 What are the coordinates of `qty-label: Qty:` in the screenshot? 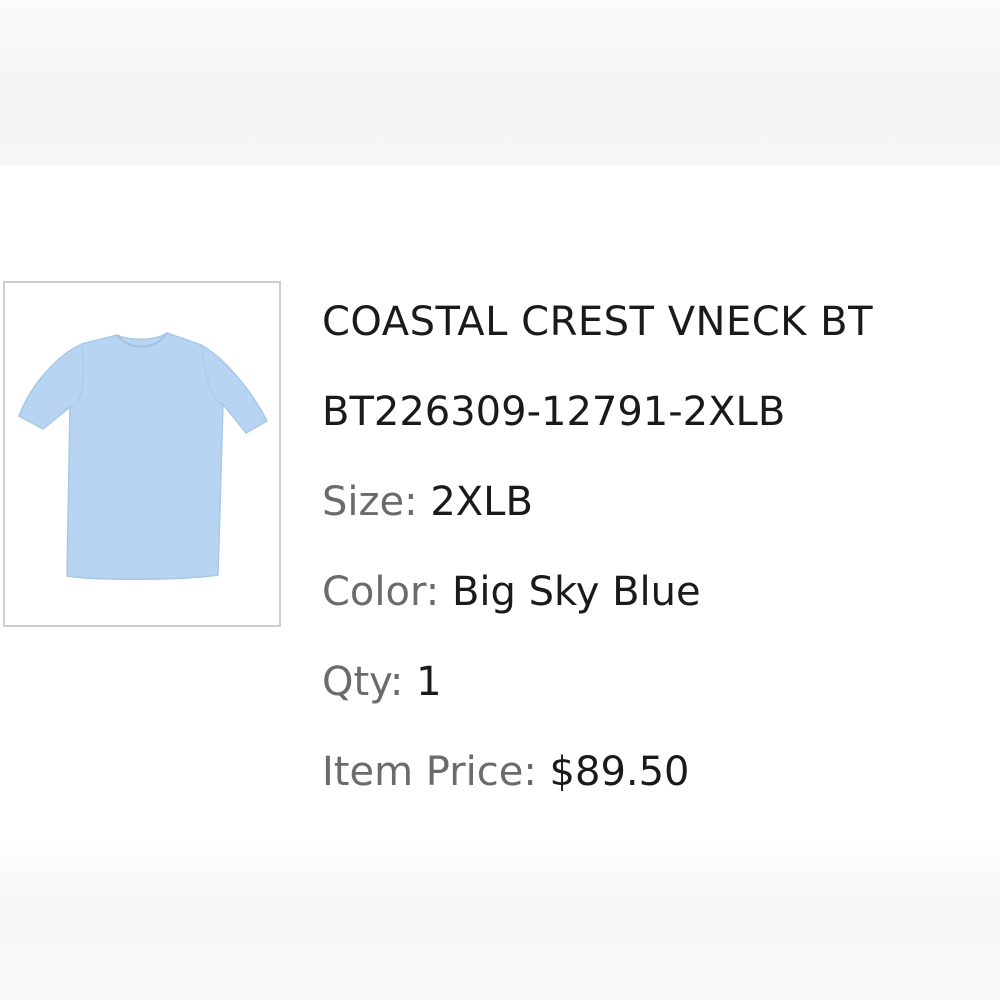 It's located at (363, 682).